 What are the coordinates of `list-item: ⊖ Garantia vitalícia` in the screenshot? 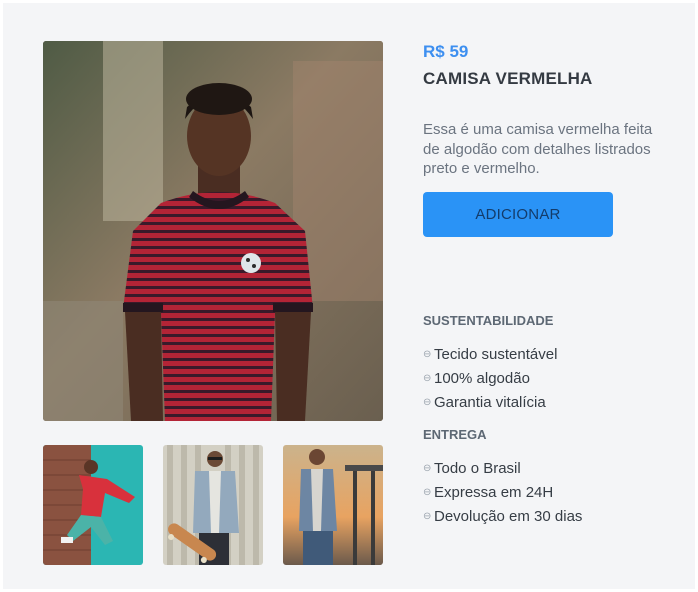 It's located at (490, 403).